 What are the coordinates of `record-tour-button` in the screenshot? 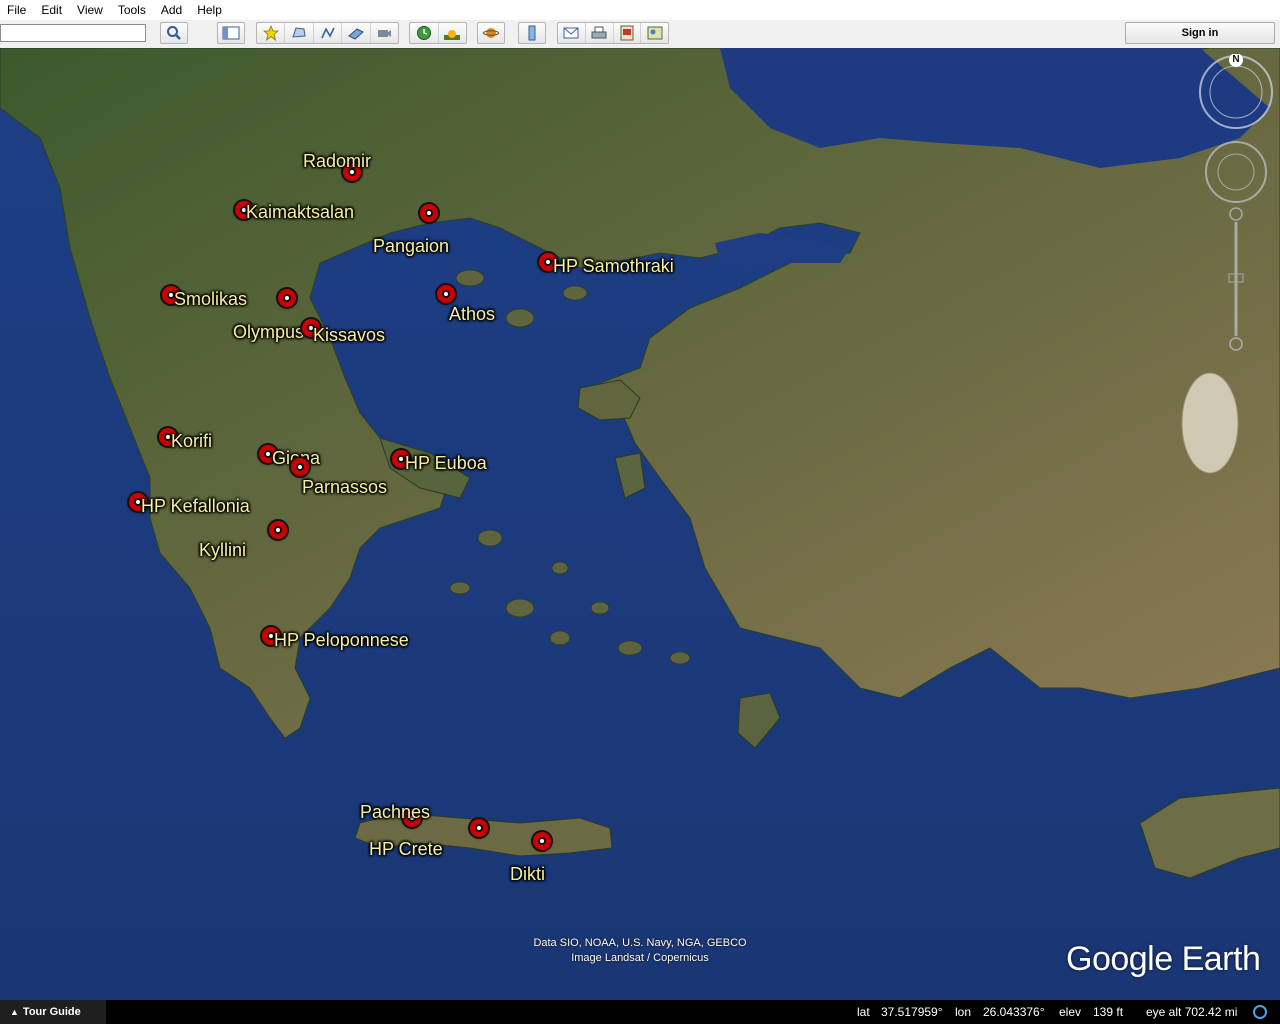 It's located at (384, 33).